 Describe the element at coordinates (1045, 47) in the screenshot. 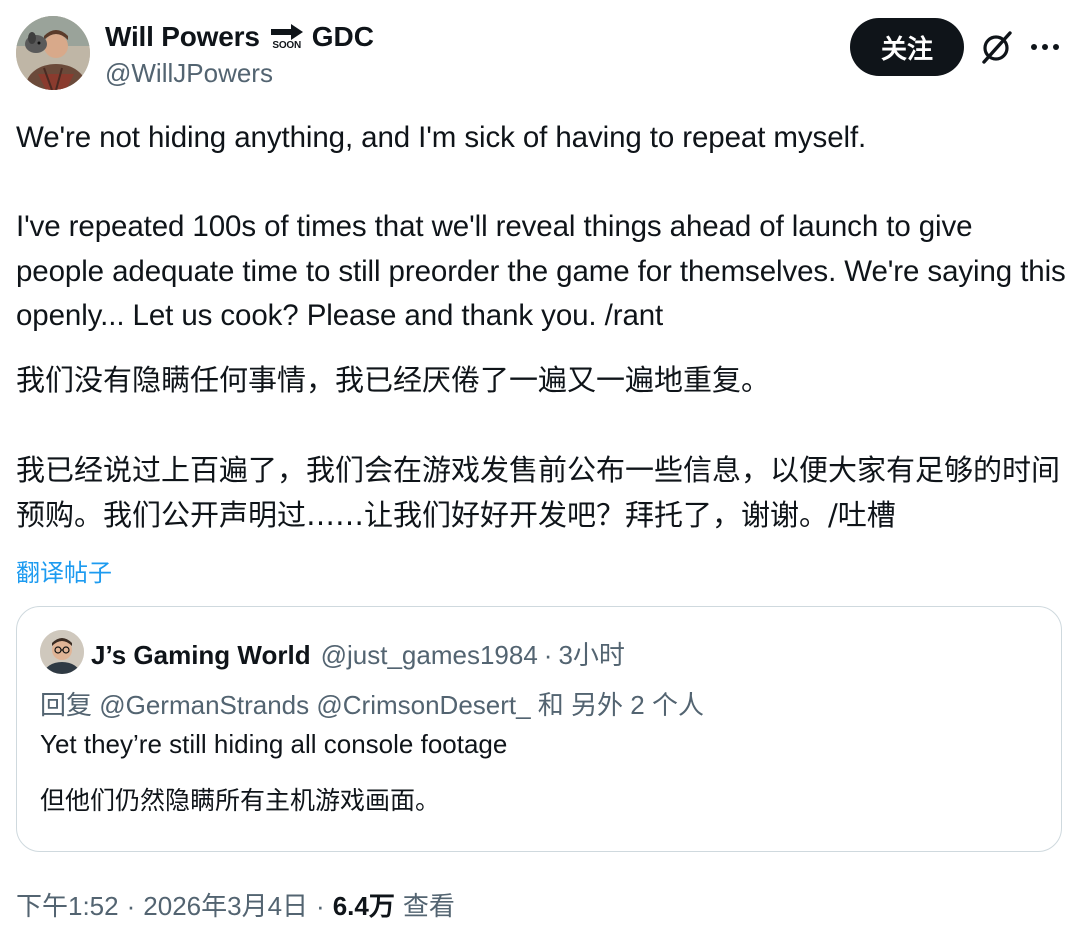

I see `more-horizontal-icon` at that location.